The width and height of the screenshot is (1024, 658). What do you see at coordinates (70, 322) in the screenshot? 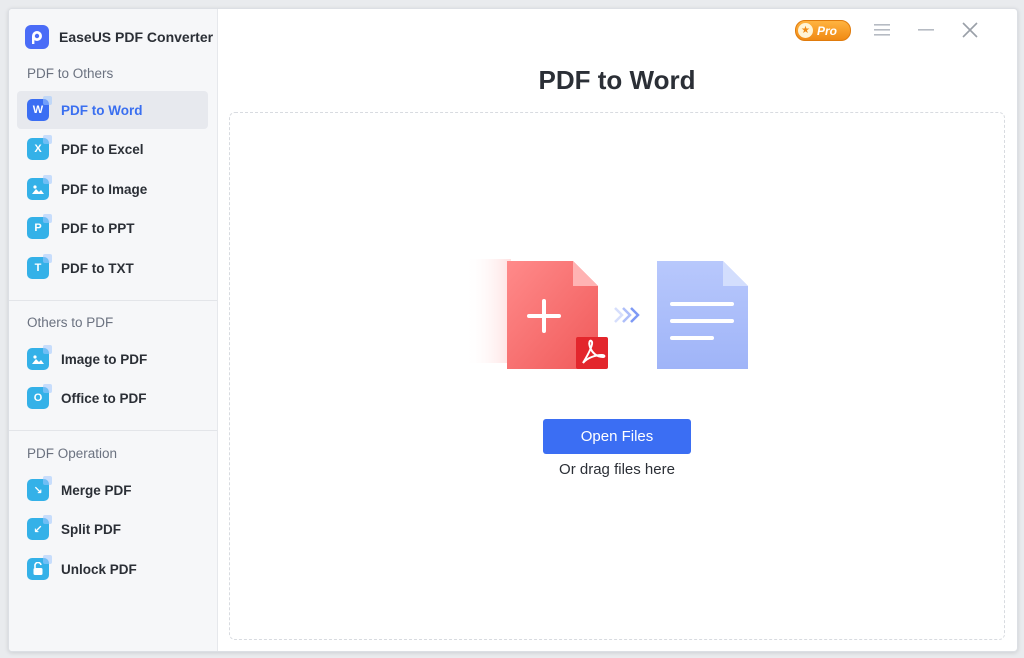
I see `section-title-others-to-pdf: Others to PDF` at bounding box center [70, 322].